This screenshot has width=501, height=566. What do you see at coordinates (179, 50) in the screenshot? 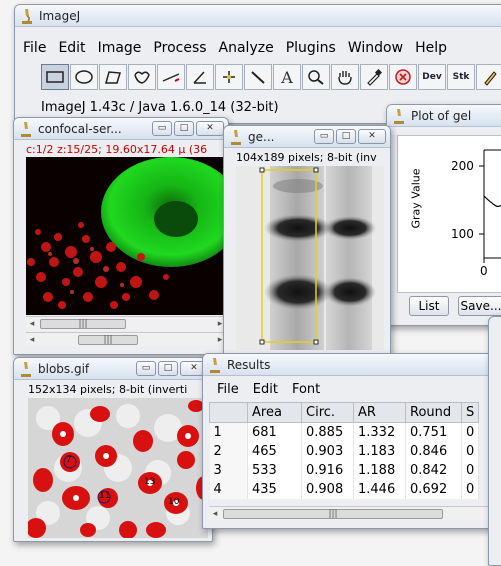
I see `menu-process: Process` at bounding box center [179, 50].